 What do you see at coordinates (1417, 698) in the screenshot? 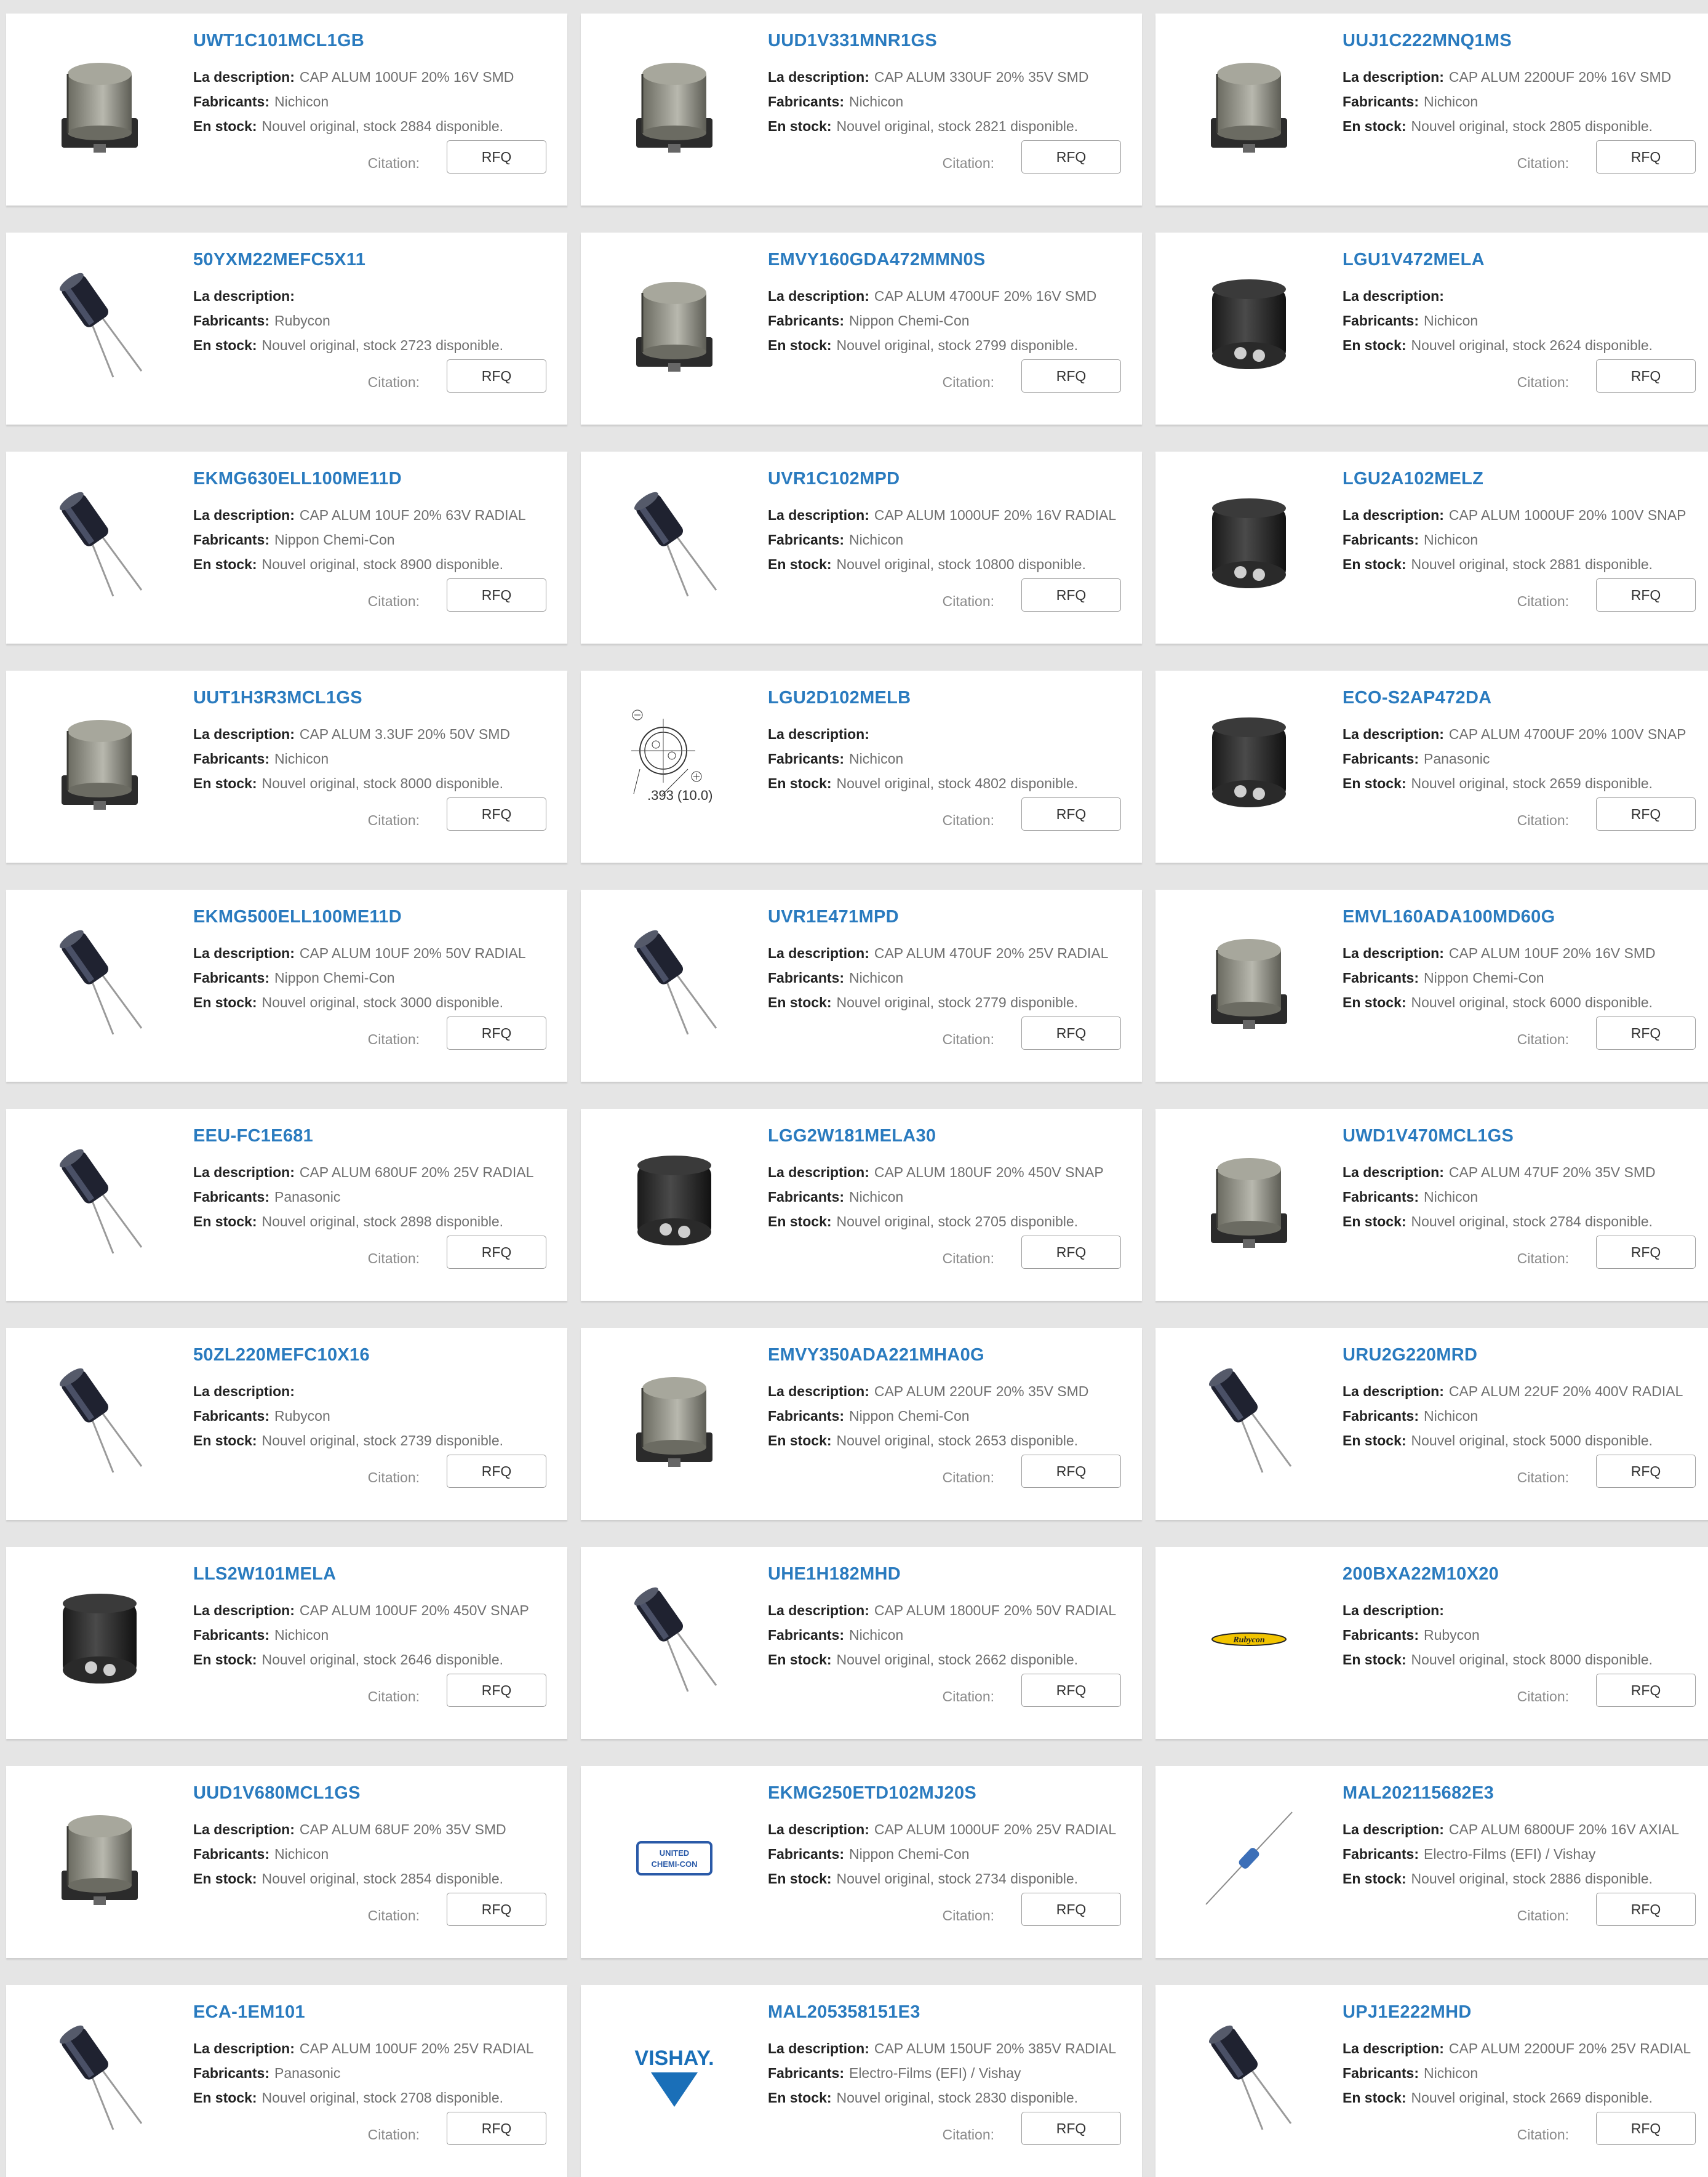
I see `part-number-link: ECO-S2AP472DA` at bounding box center [1417, 698].